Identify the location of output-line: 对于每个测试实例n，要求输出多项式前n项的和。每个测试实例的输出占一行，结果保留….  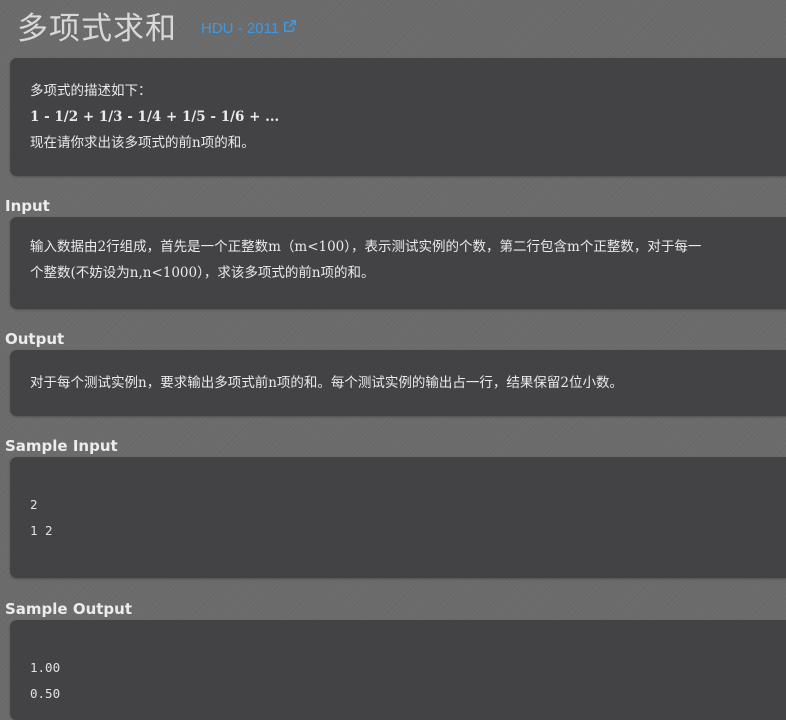
(326, 383).